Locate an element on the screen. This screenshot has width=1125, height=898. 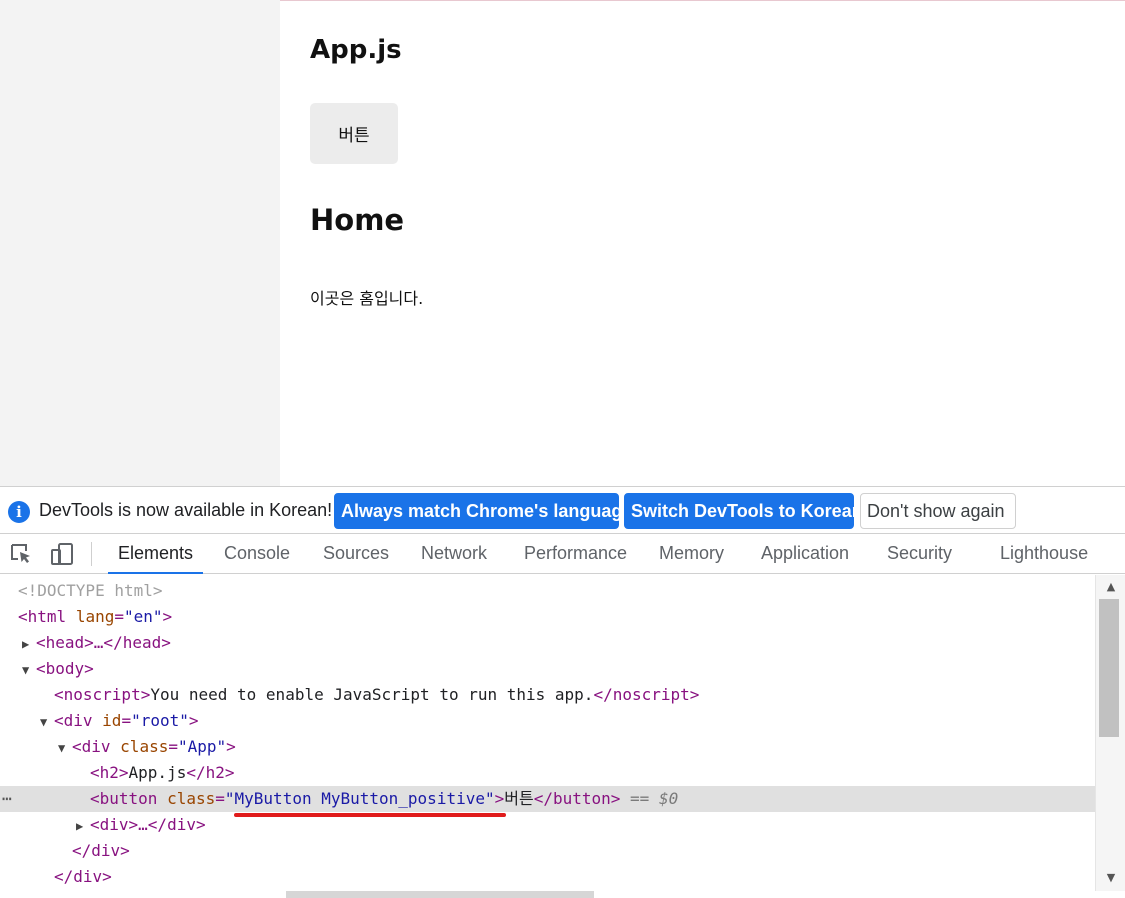
scrollbar-thumb is located at coordinates (1109, 668).